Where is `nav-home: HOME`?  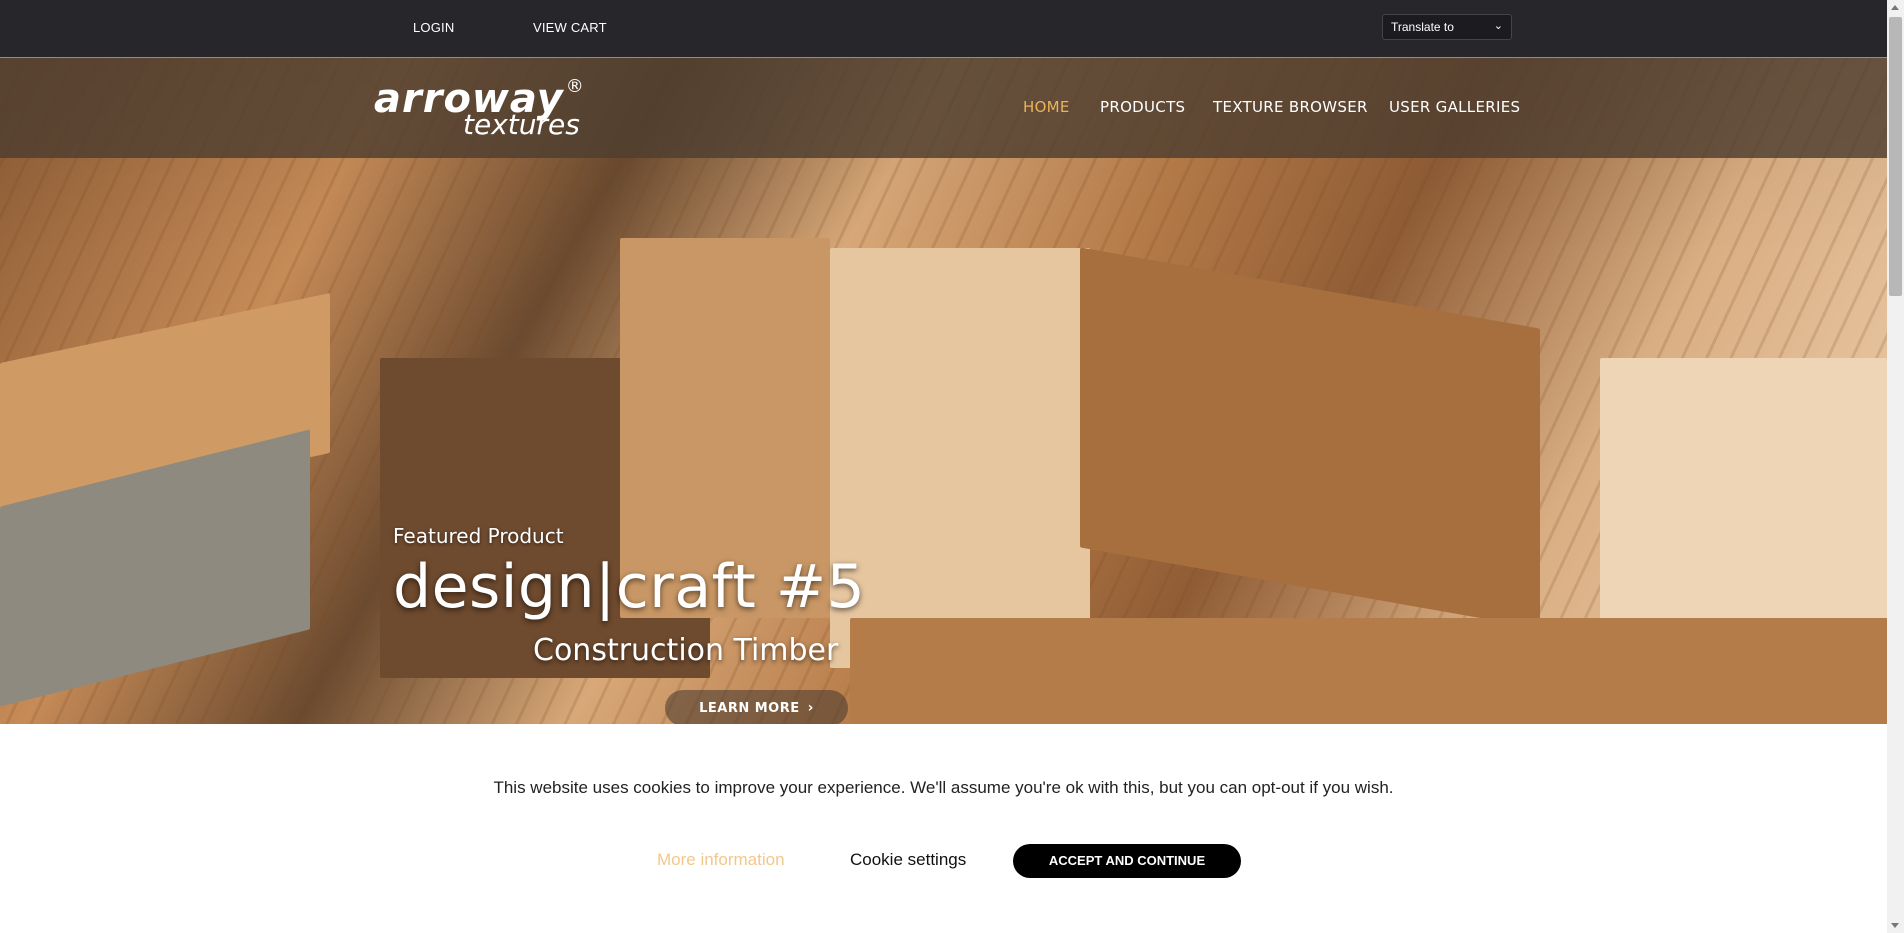 nav-home: HOME is located at coordinates (1046, 107).